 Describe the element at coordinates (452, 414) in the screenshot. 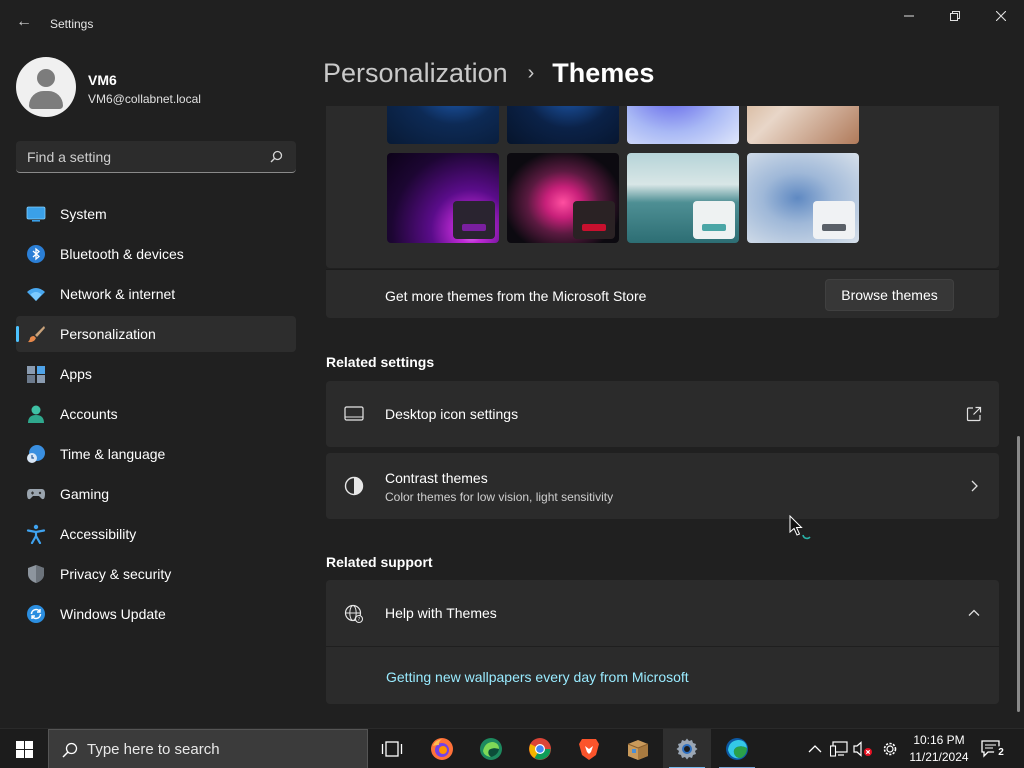

I see `setting-title: Desktop icon settings` at that location.